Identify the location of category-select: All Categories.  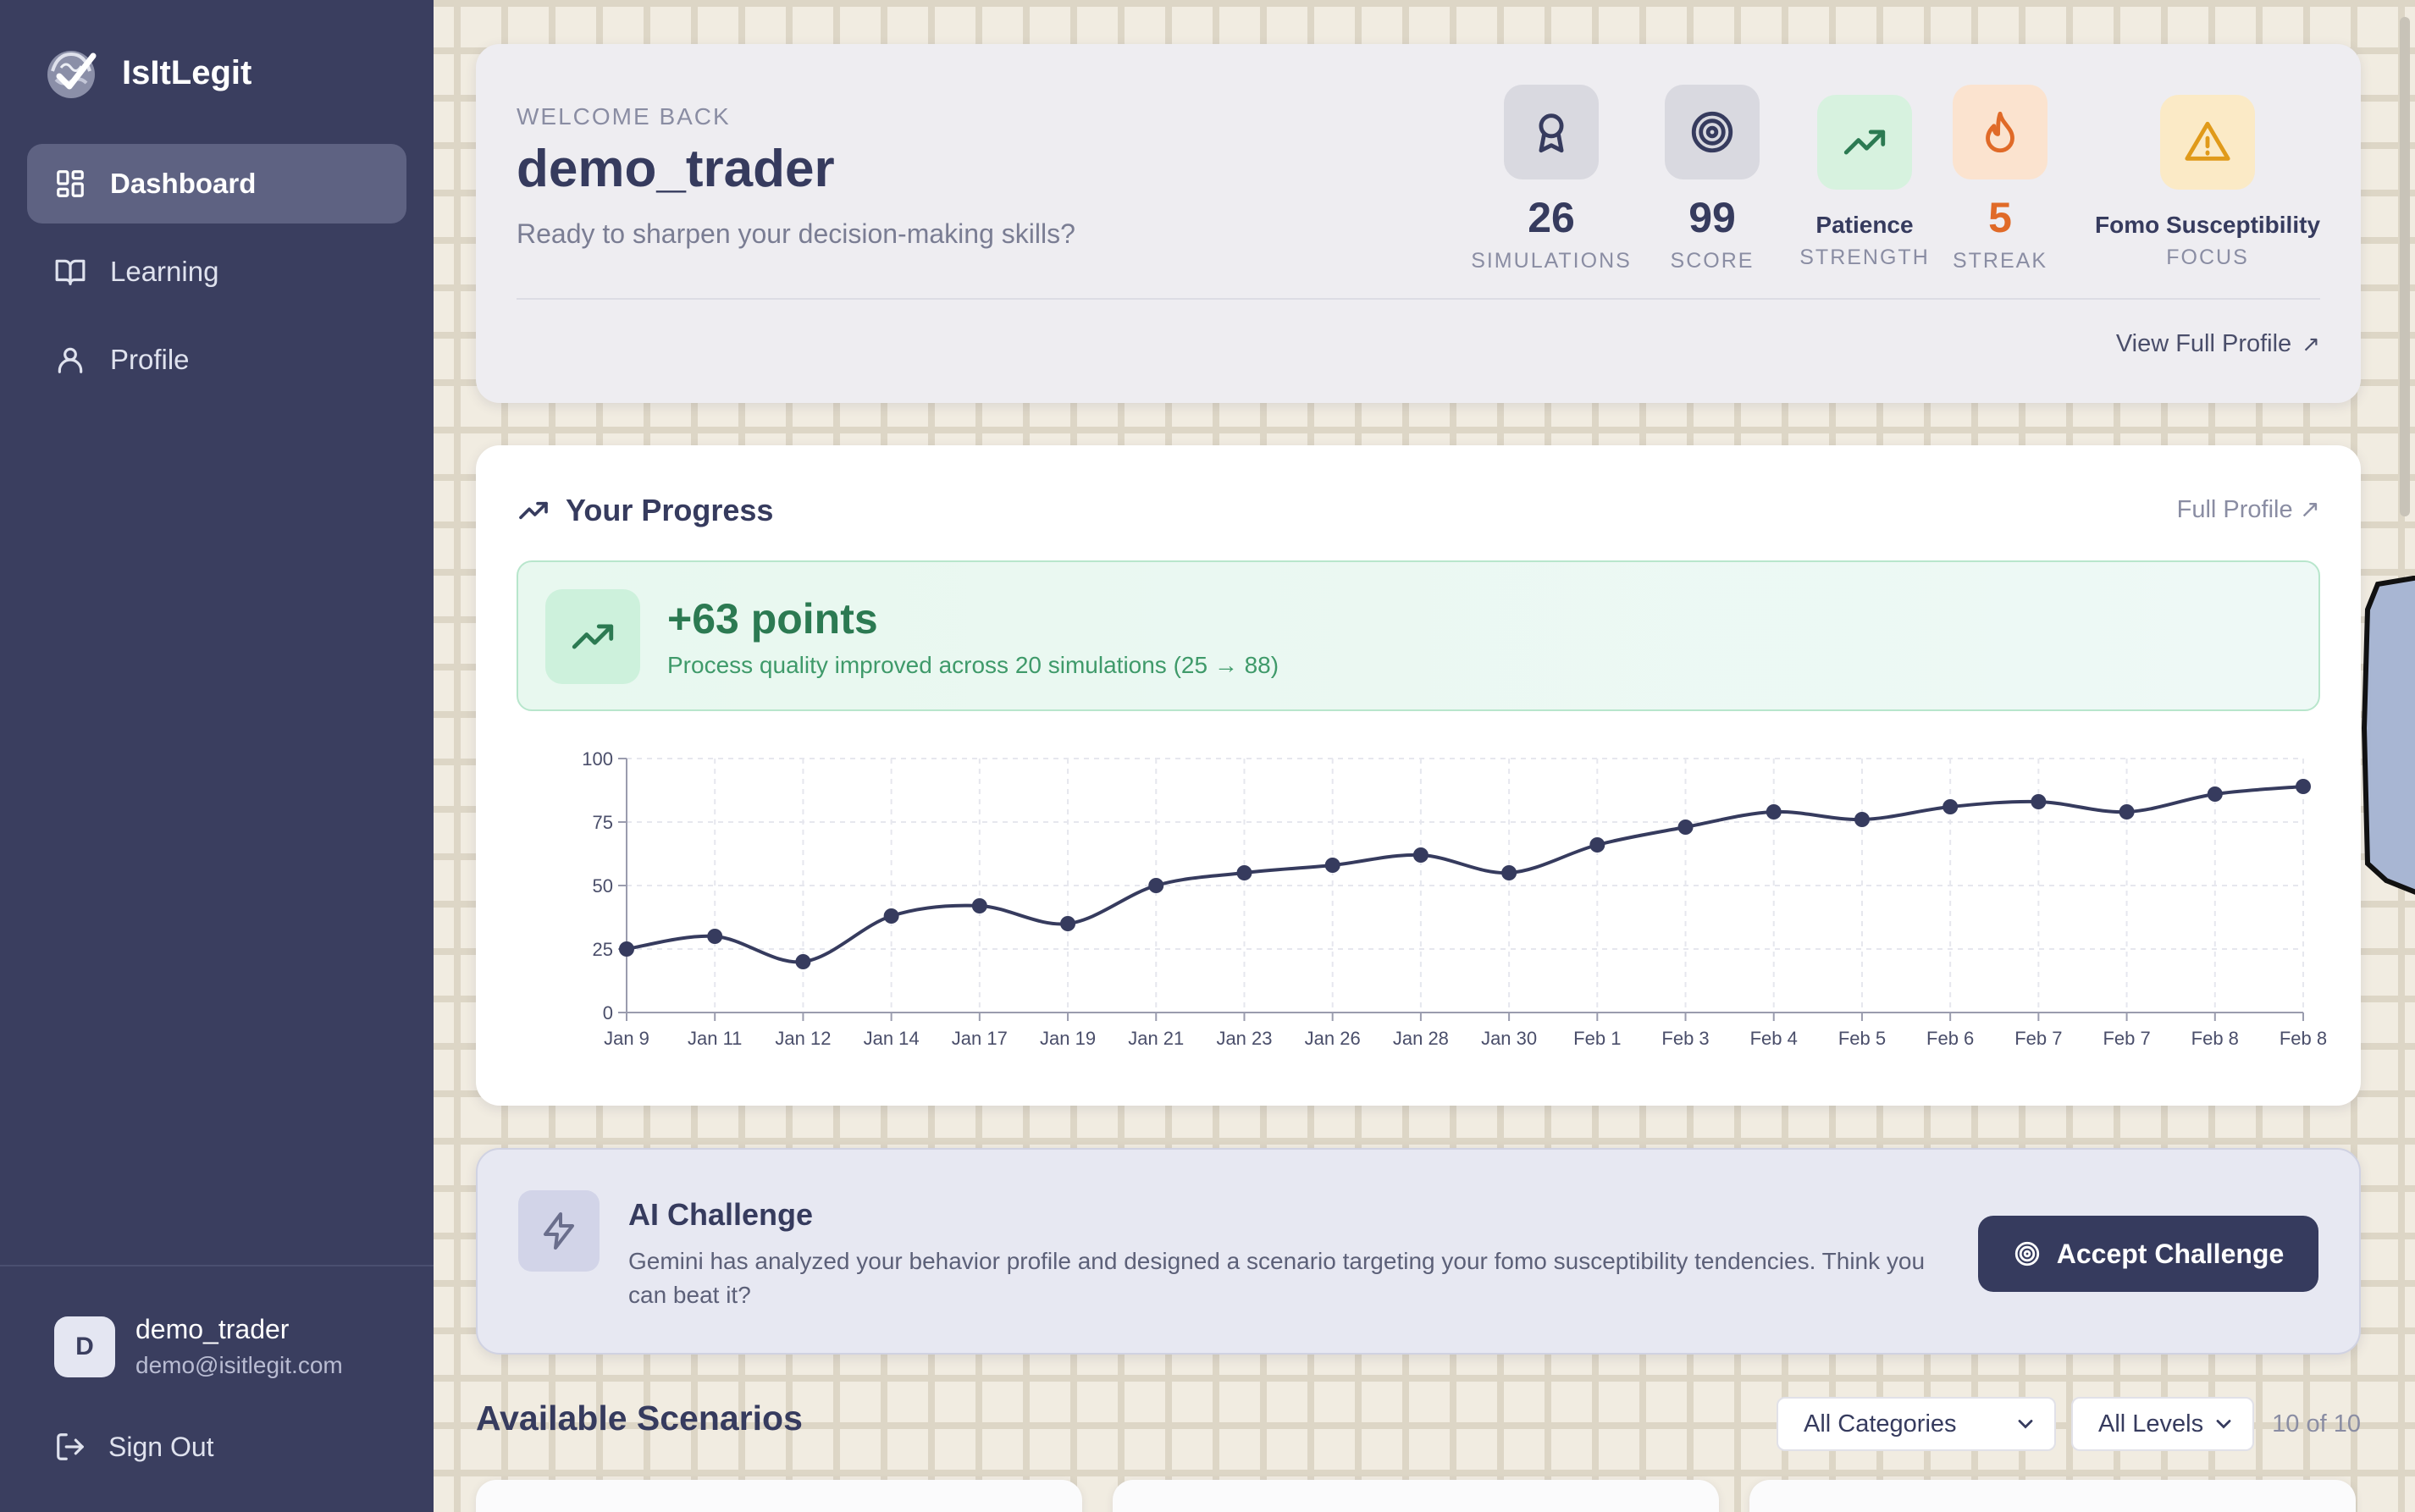
(1917, 1424).